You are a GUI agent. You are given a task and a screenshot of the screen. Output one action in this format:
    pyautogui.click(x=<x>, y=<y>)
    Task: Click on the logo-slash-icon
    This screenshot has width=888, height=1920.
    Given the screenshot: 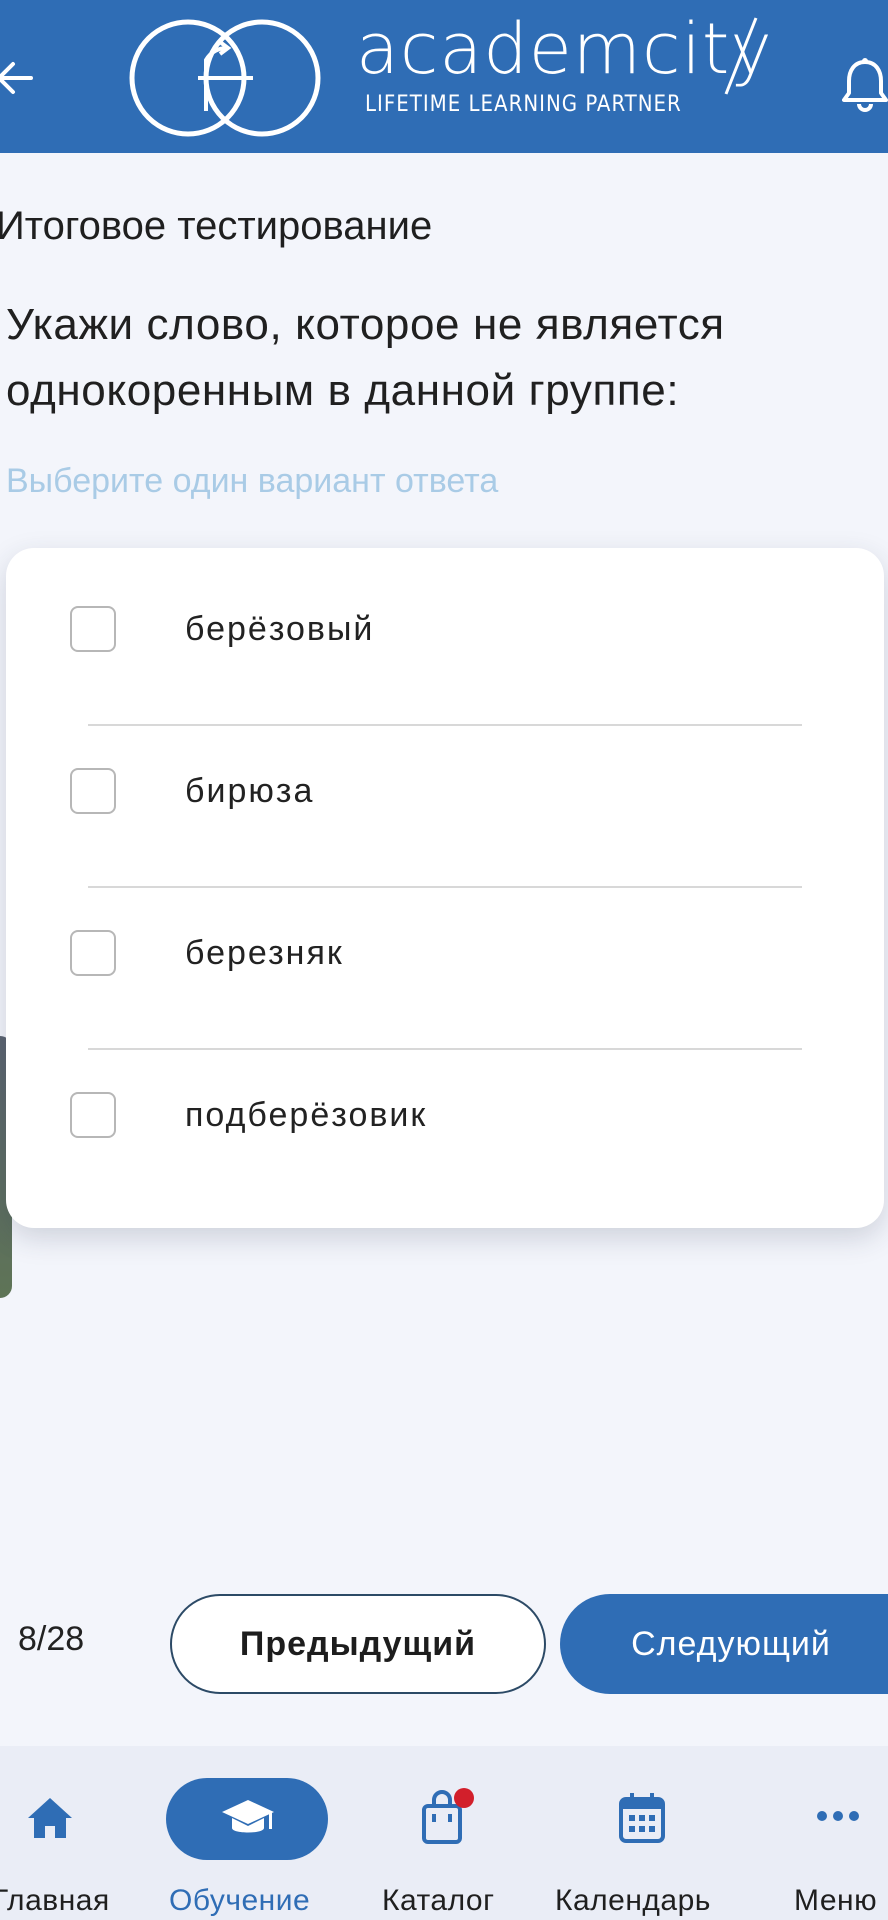 What is the action you would take?
    pyautogui.click(x=741, y=56)
    